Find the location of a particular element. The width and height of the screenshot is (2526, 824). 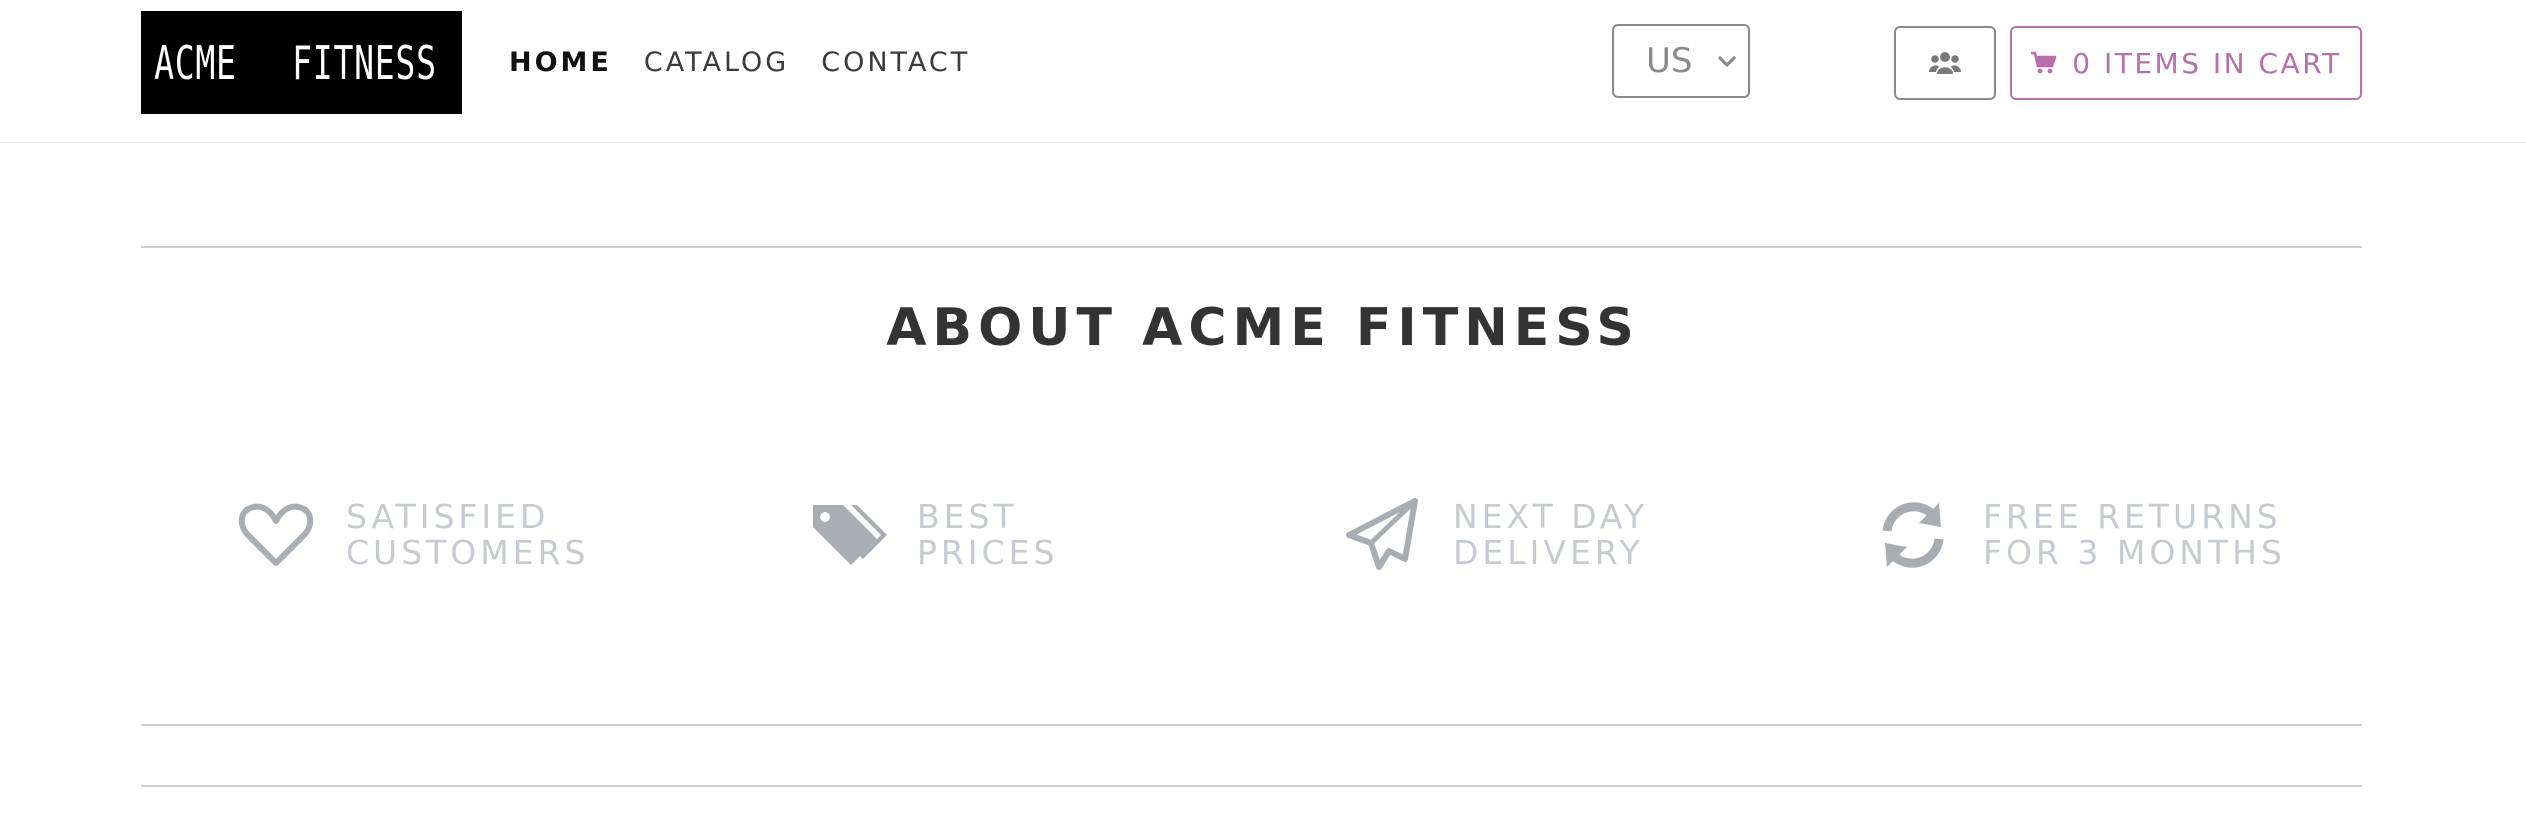

chevron-down-icon is located at coordinates (1727, 61).